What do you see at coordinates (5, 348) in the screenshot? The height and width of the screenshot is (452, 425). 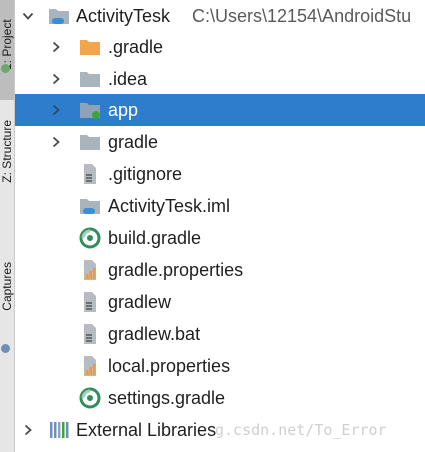 I see `captures-tab-icon` at bounding box center [5, 348].